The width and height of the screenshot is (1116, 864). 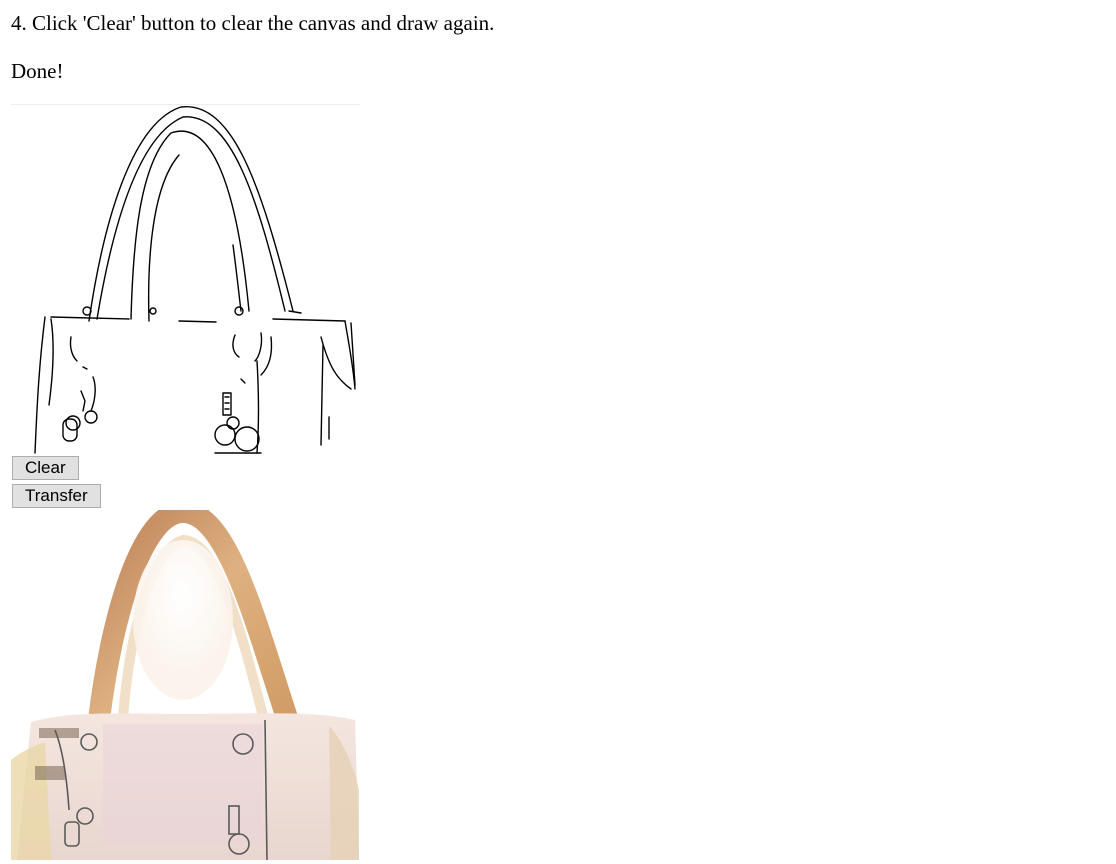 I want to click on handbag-photo-image, so click(x=185, y=685).